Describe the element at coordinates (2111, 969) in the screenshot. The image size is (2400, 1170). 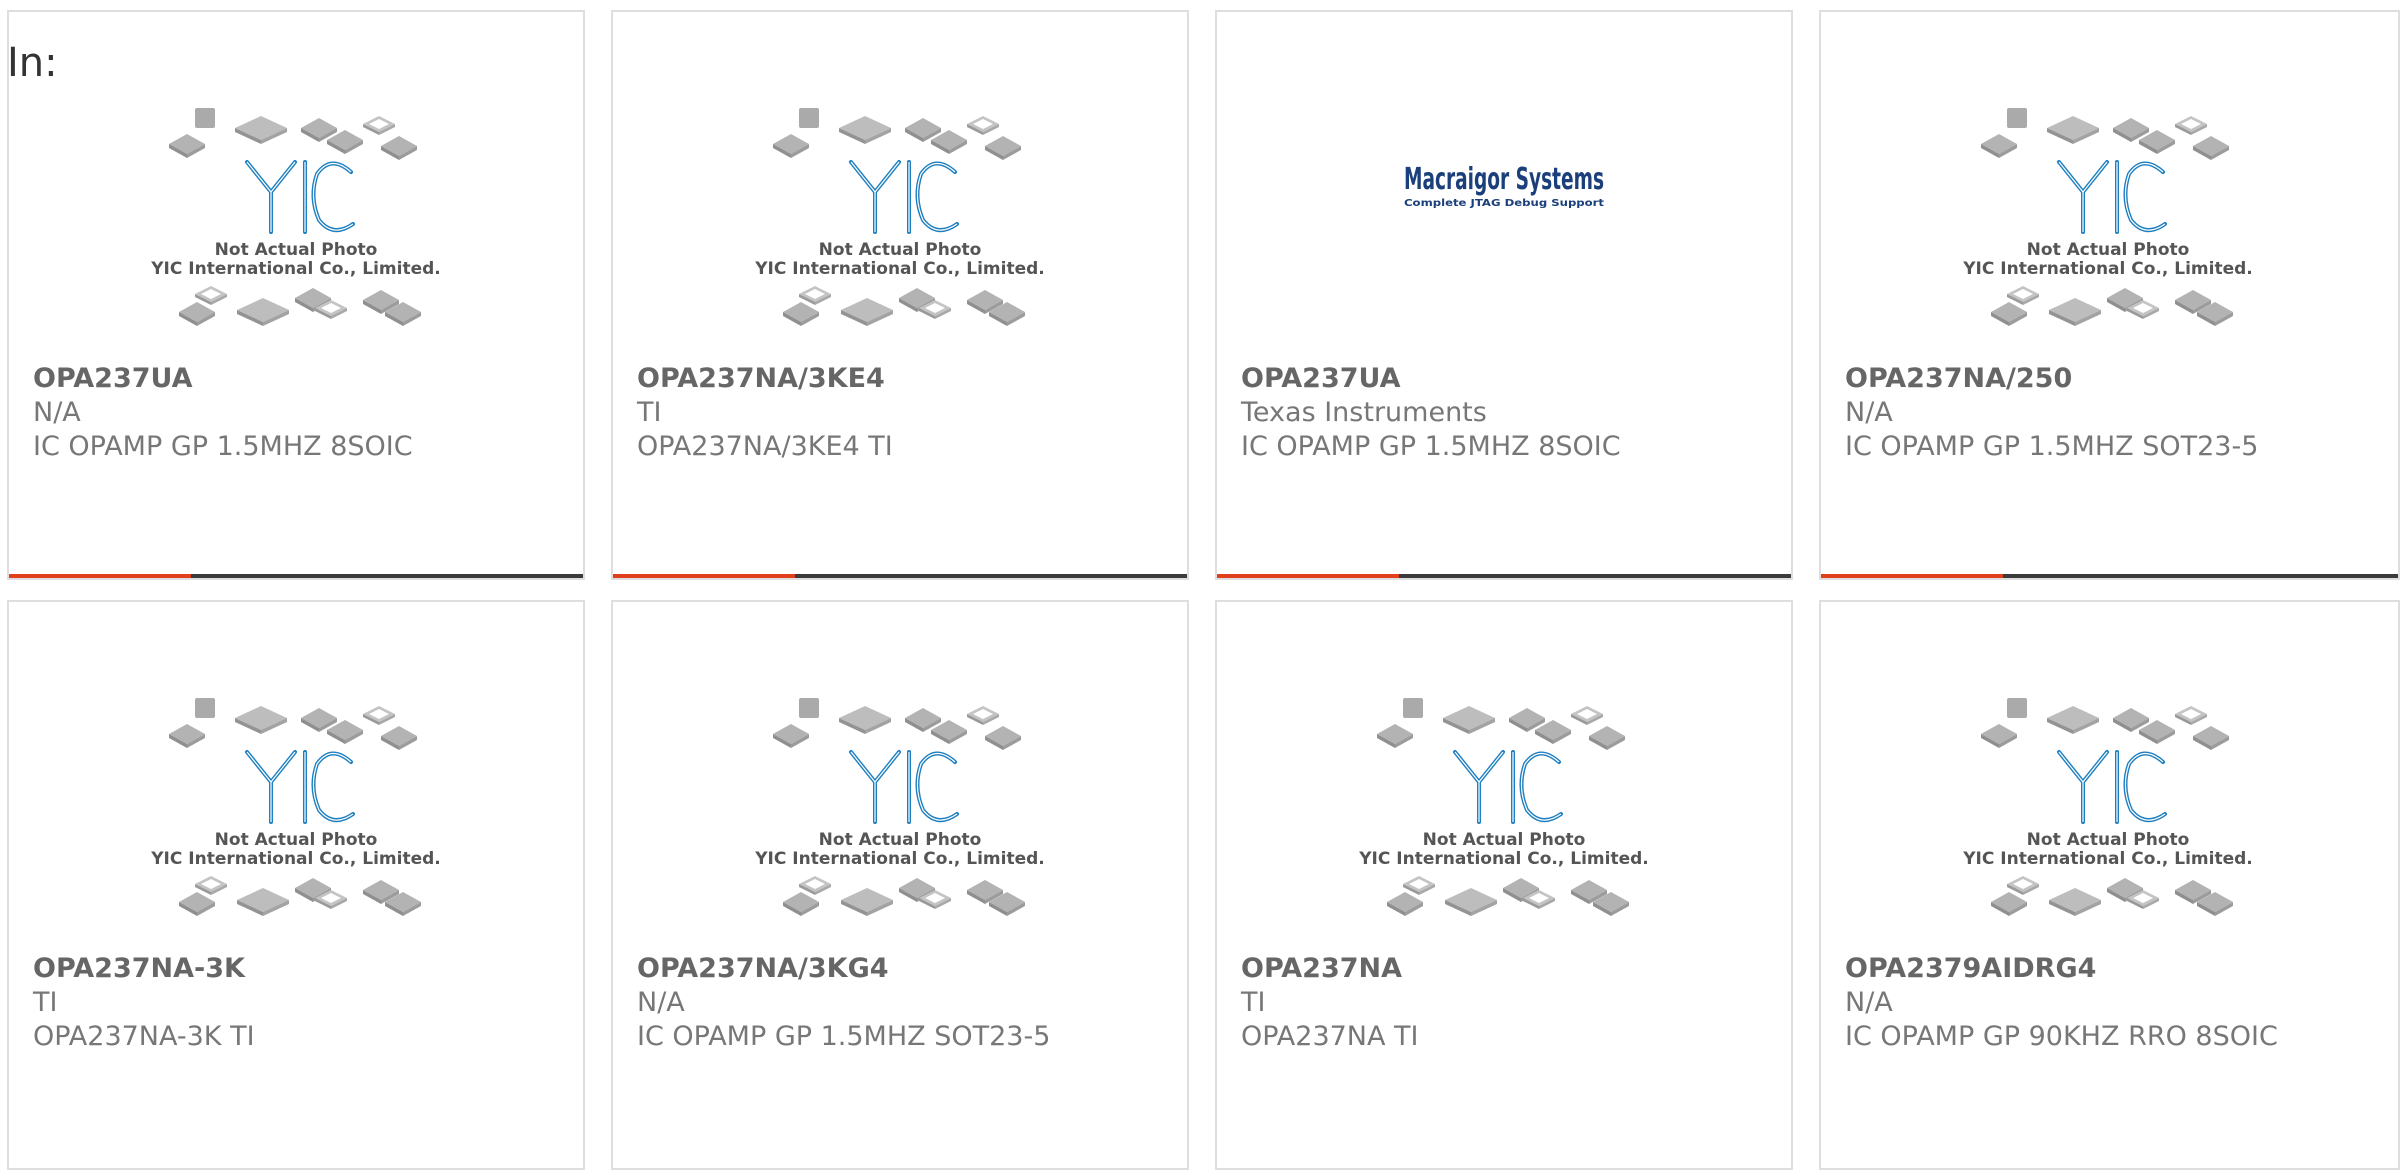
I see `part-number: OPA2379AIDRG4` at that location.